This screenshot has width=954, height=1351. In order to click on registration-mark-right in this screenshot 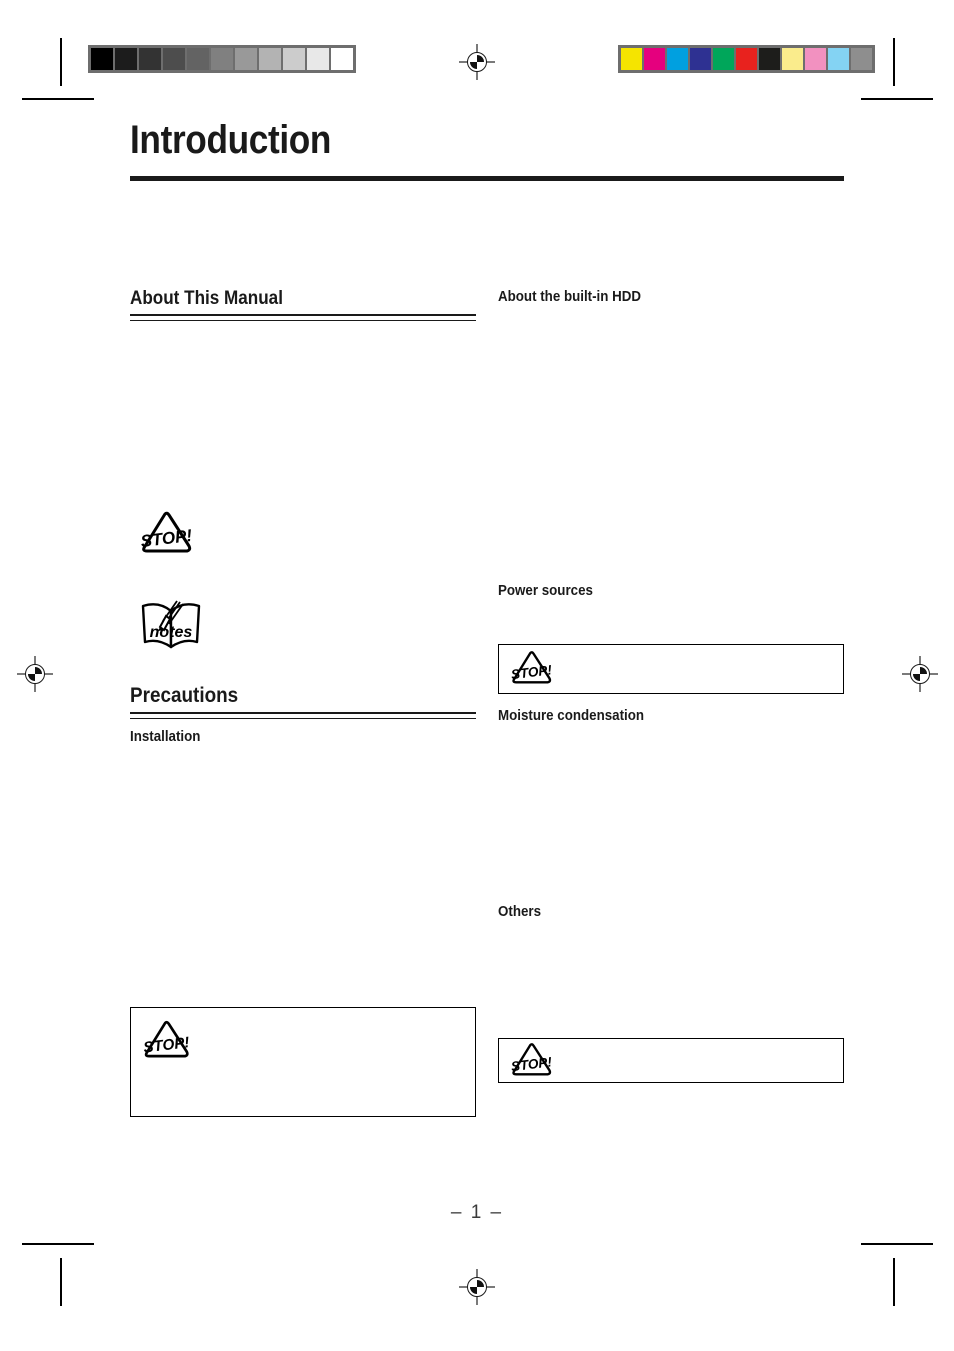, I will do `click(920, 674)`.